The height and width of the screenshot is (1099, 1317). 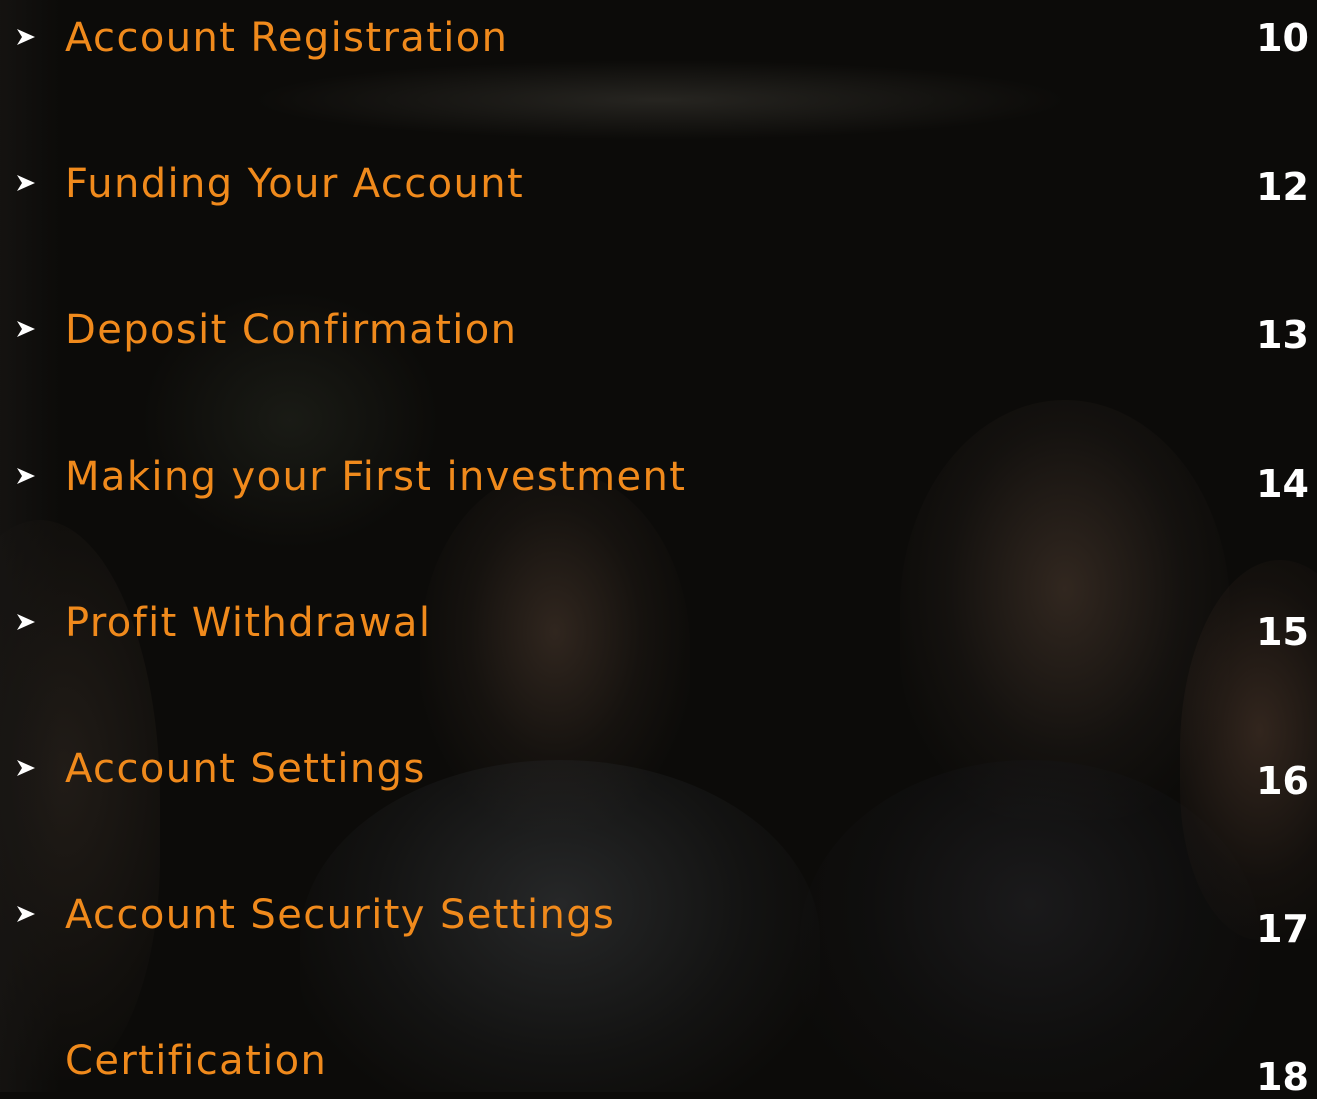 I want to click on toc-item-page-number: 17, so click(x=1282, y=929).